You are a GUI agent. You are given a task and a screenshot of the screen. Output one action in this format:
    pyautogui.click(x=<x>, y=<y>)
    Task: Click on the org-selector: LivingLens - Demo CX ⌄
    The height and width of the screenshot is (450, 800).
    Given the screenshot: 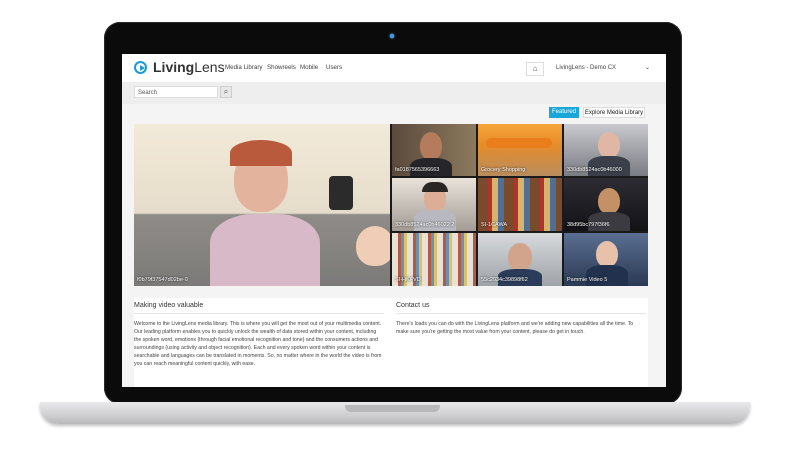 What is the action you would take?
    pyautogui.click(x=603, y=68)
    